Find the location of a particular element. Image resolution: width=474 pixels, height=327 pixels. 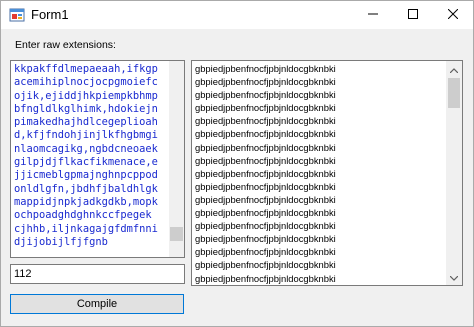

prompt-label: Enter raw extensions: is located at coordinates (65, 45).